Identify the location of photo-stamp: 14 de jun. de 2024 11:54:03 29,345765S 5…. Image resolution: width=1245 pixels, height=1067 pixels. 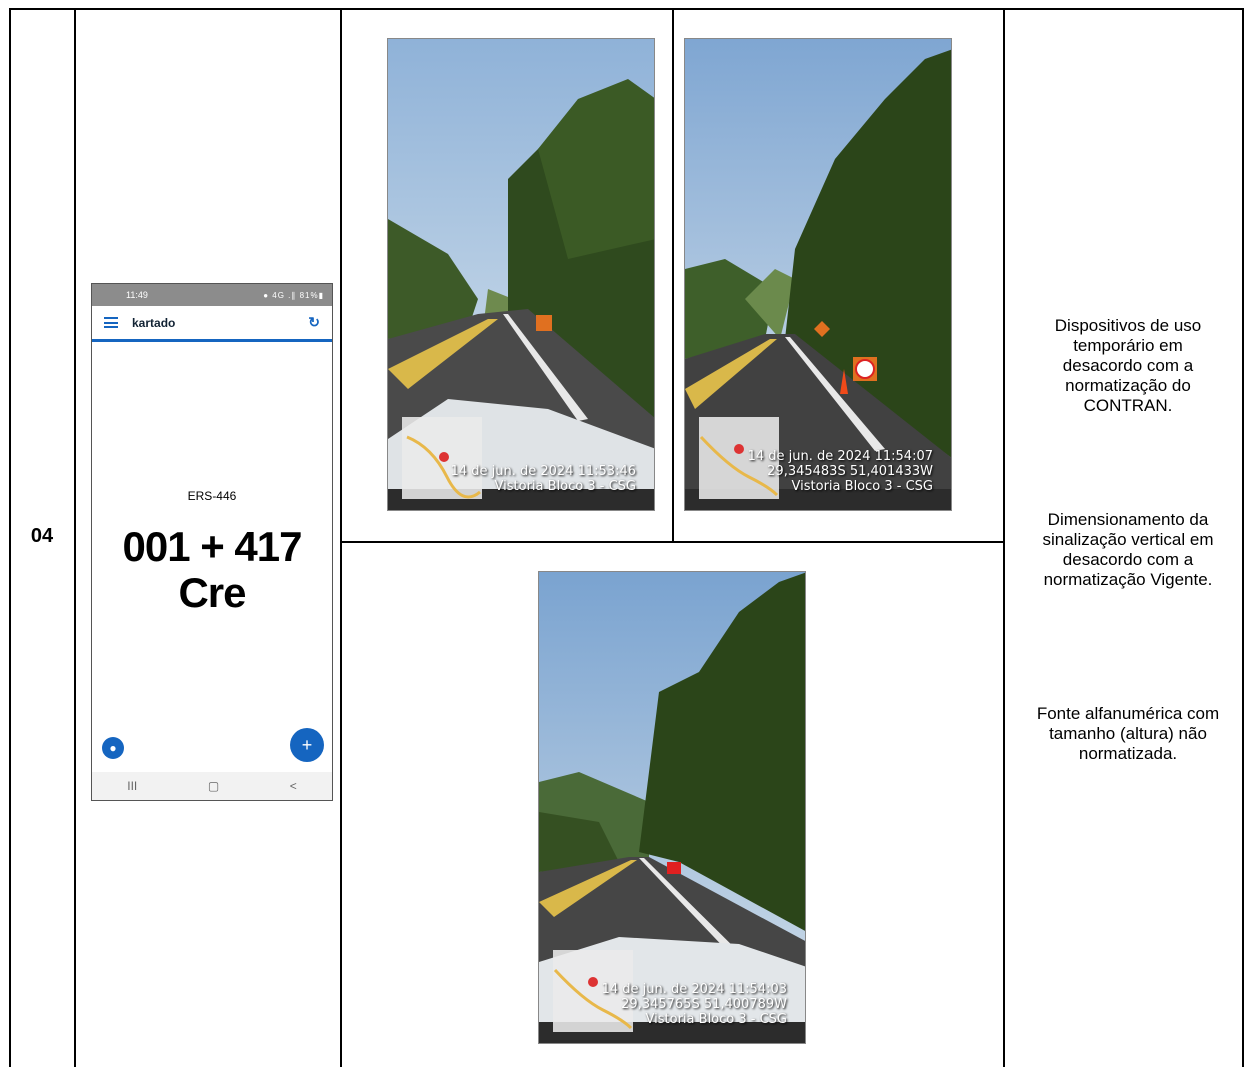
(694, 1004).